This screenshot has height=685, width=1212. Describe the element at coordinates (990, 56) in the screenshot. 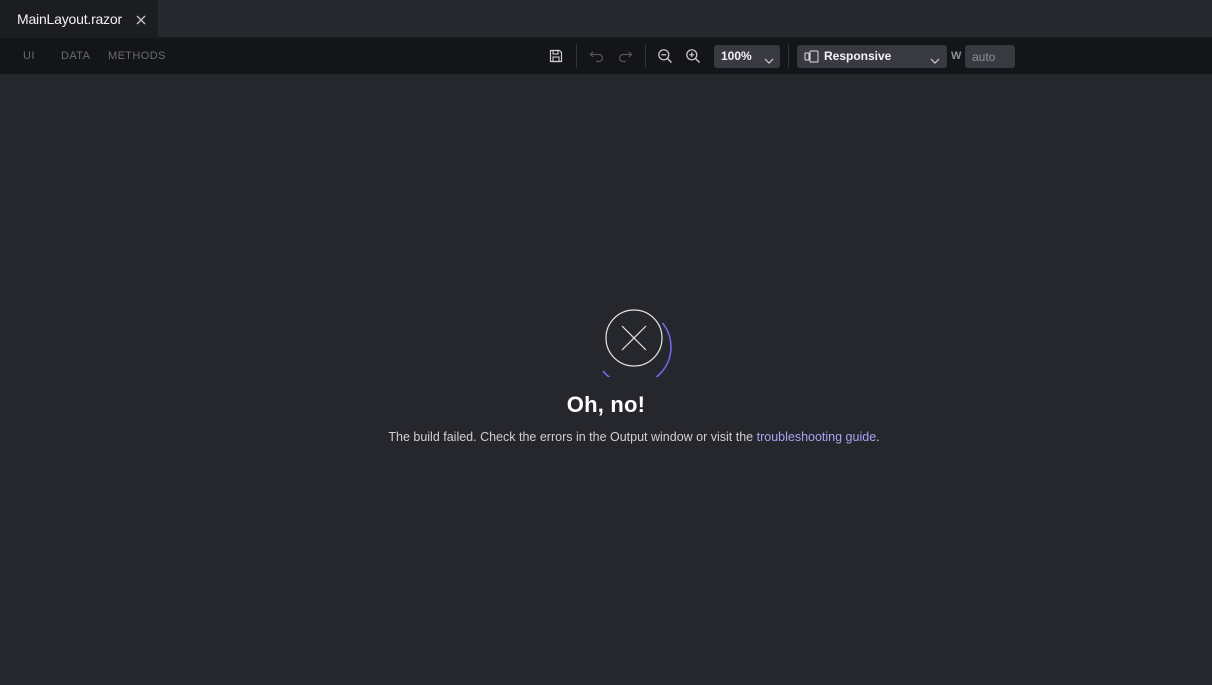

I see `width-input` at that location.